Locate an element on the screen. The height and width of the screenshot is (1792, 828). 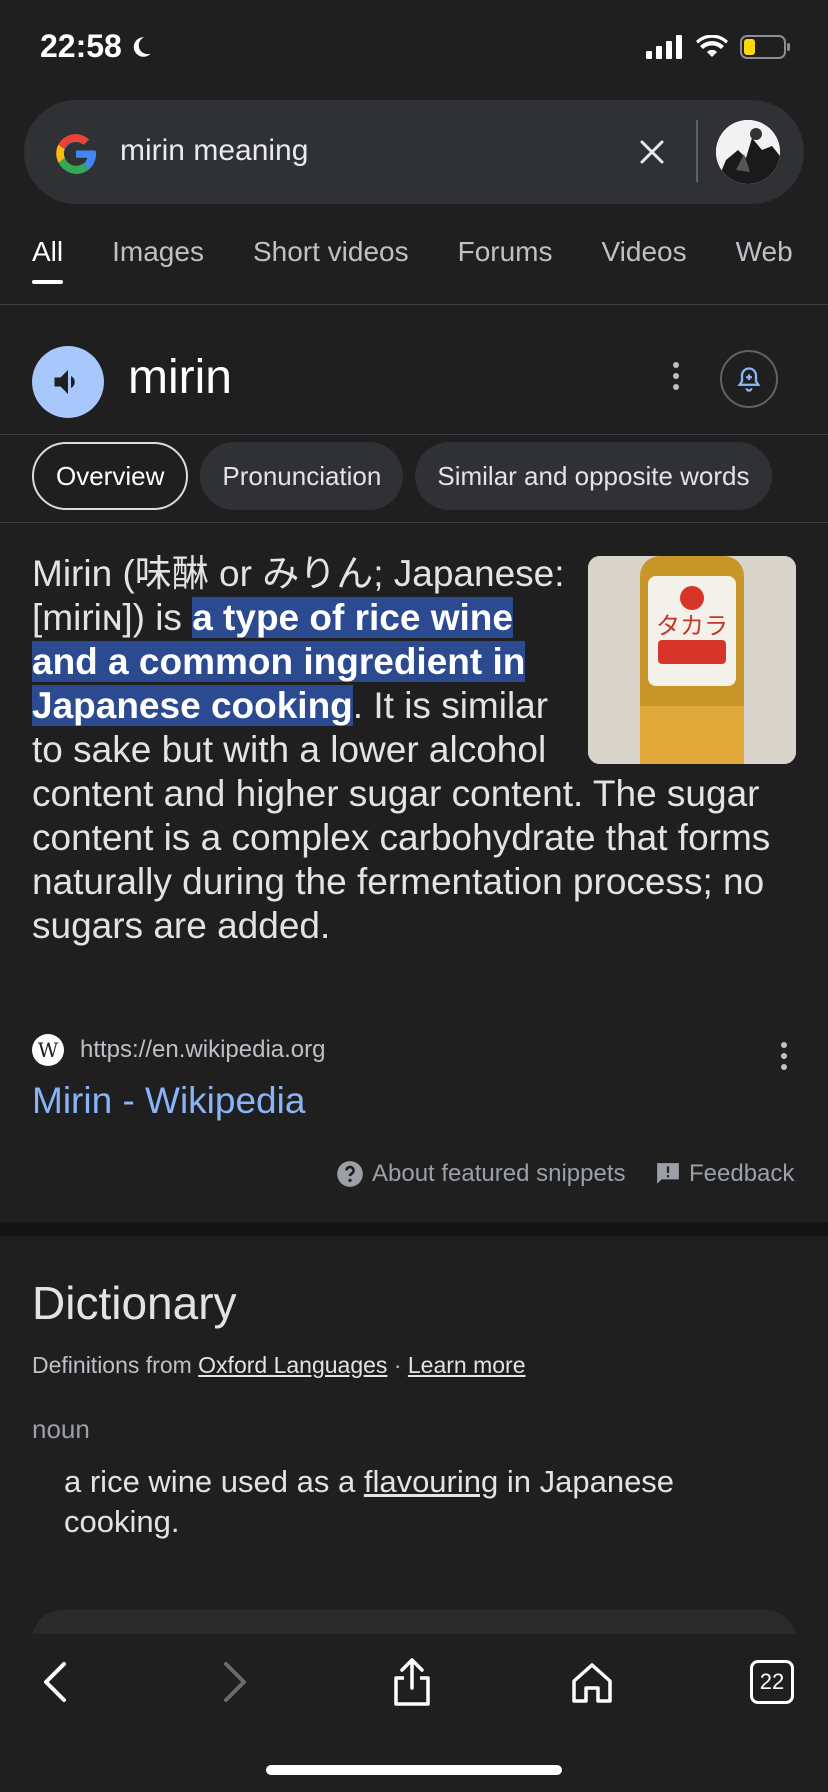
bell-add-icon is located at coordinates (749, 379).